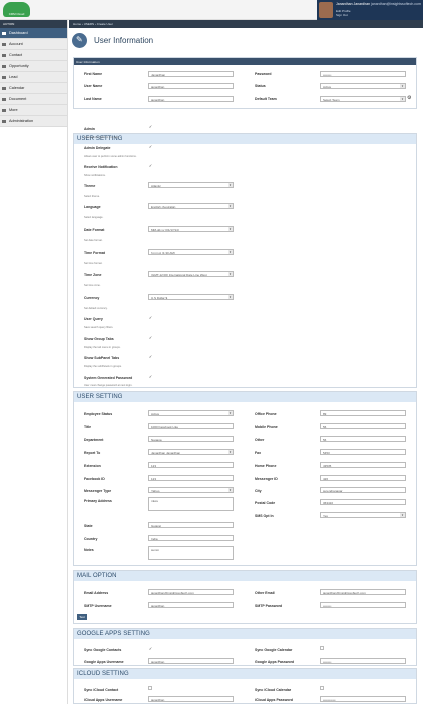  I want to click on city-field: surendranagar, so click(363, 490).